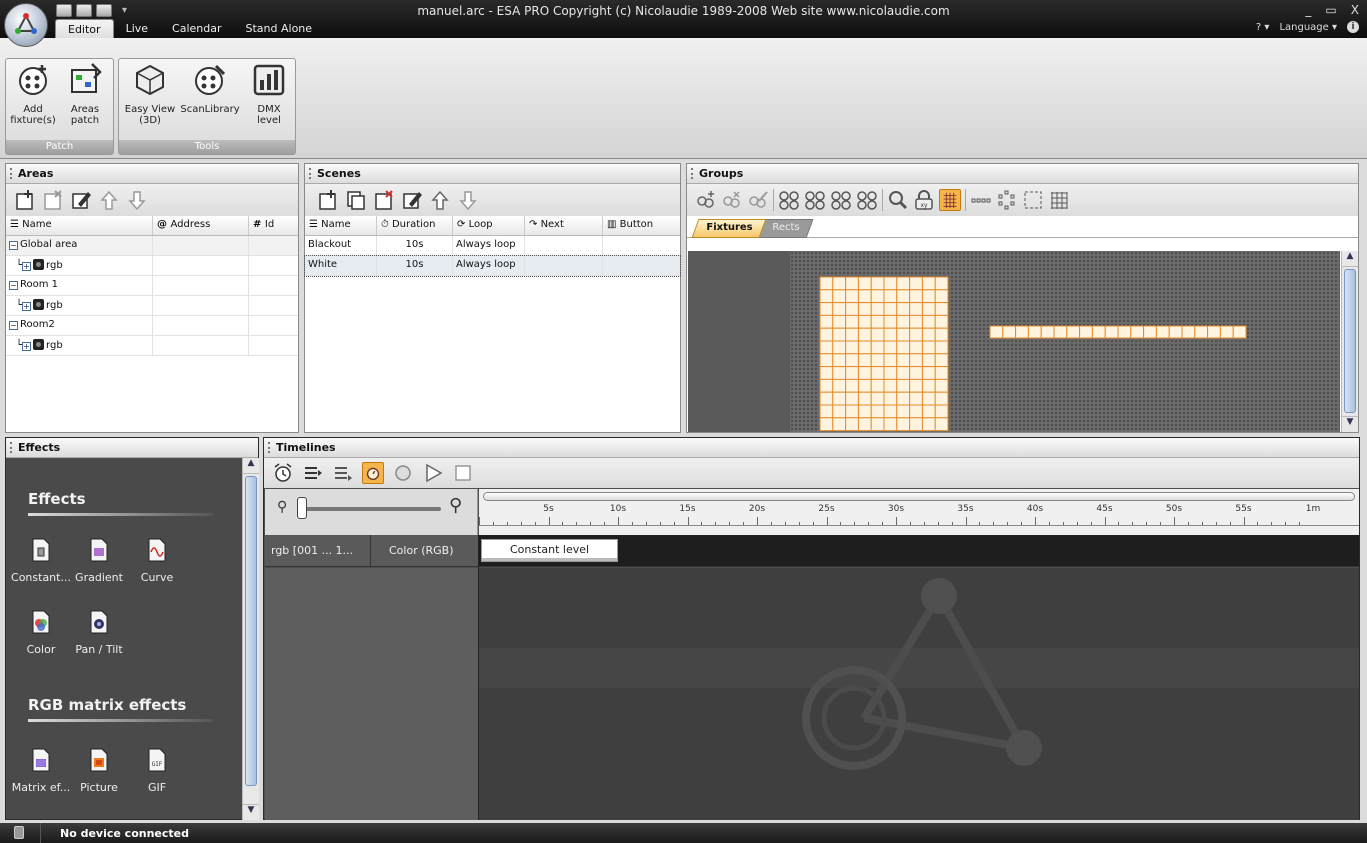  Describe the element at coordinates (898, 200) in the screenshot. I see `zoom-icon` at that location.